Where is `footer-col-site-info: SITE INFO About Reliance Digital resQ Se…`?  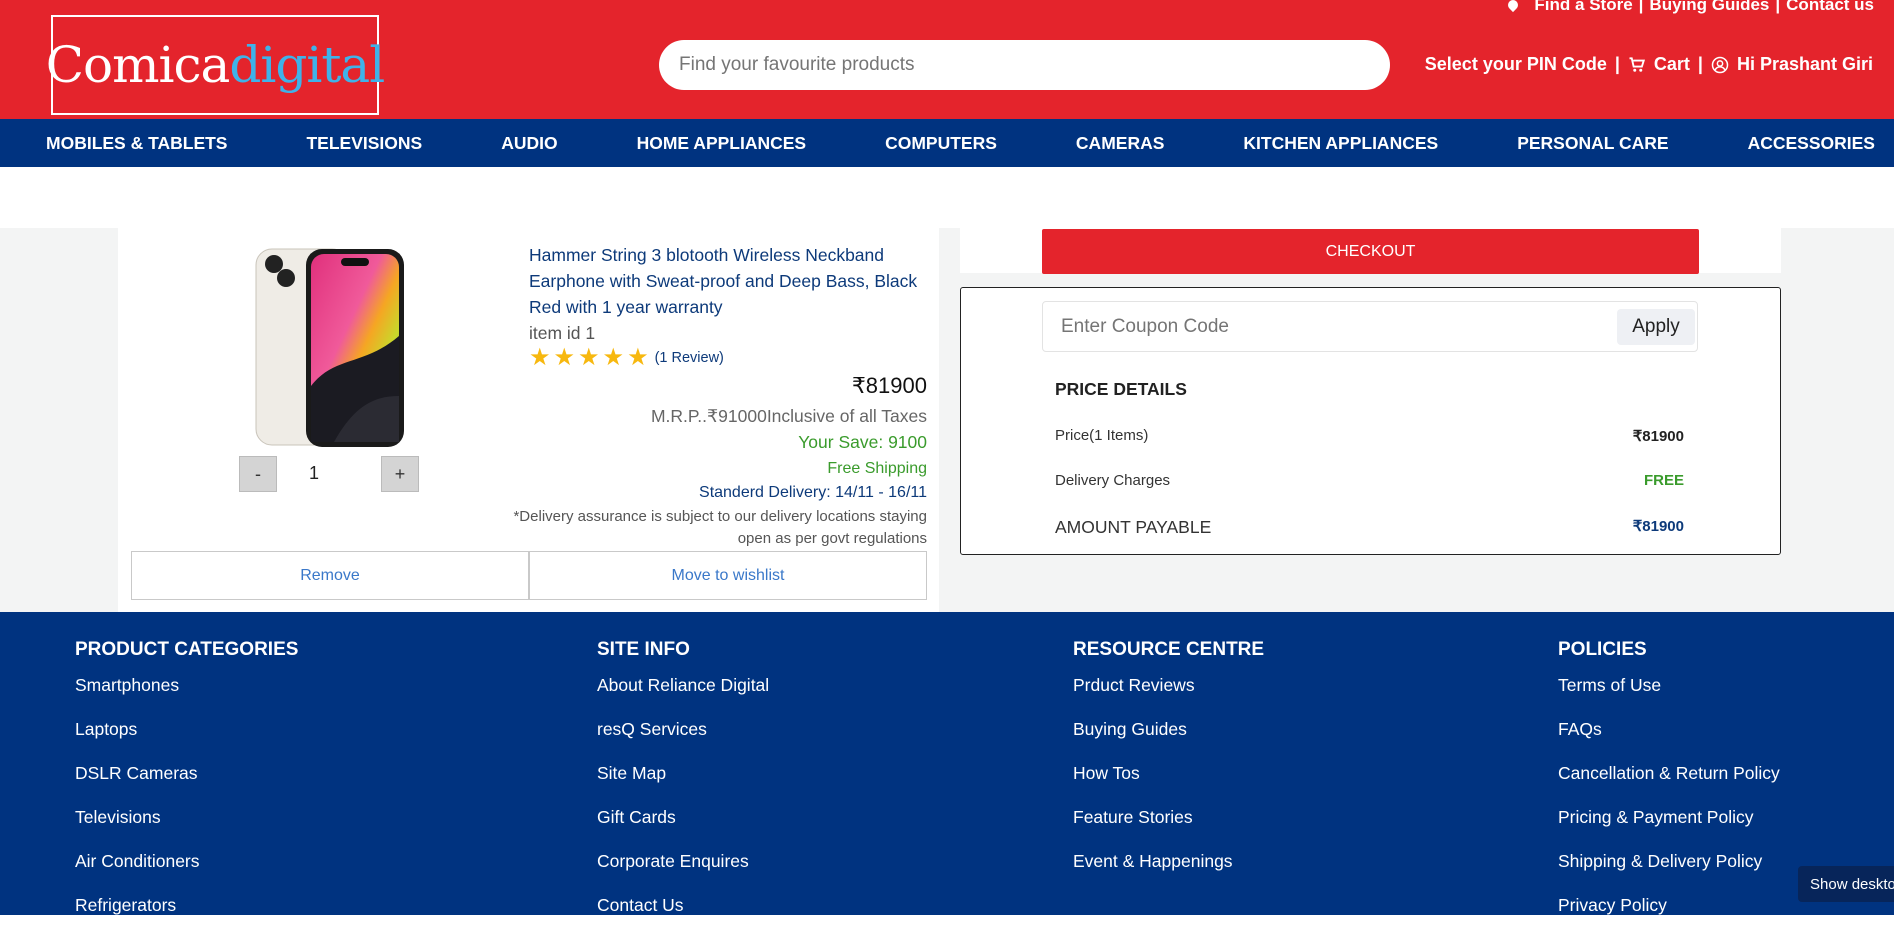 footer-col-site-info: SITE INFO About Reliance Digital resQ Se… is located at coordinates (683, 789).